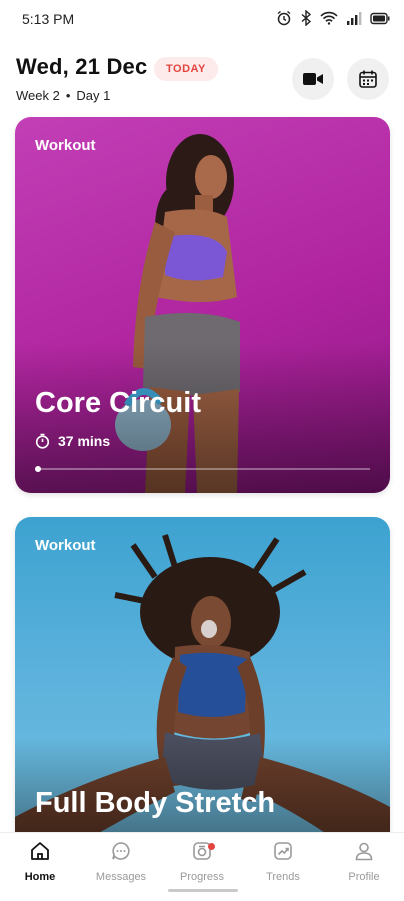 The height and width of the screenshot is (901, 404). I want to click on signal-icon, so click(354, 18).